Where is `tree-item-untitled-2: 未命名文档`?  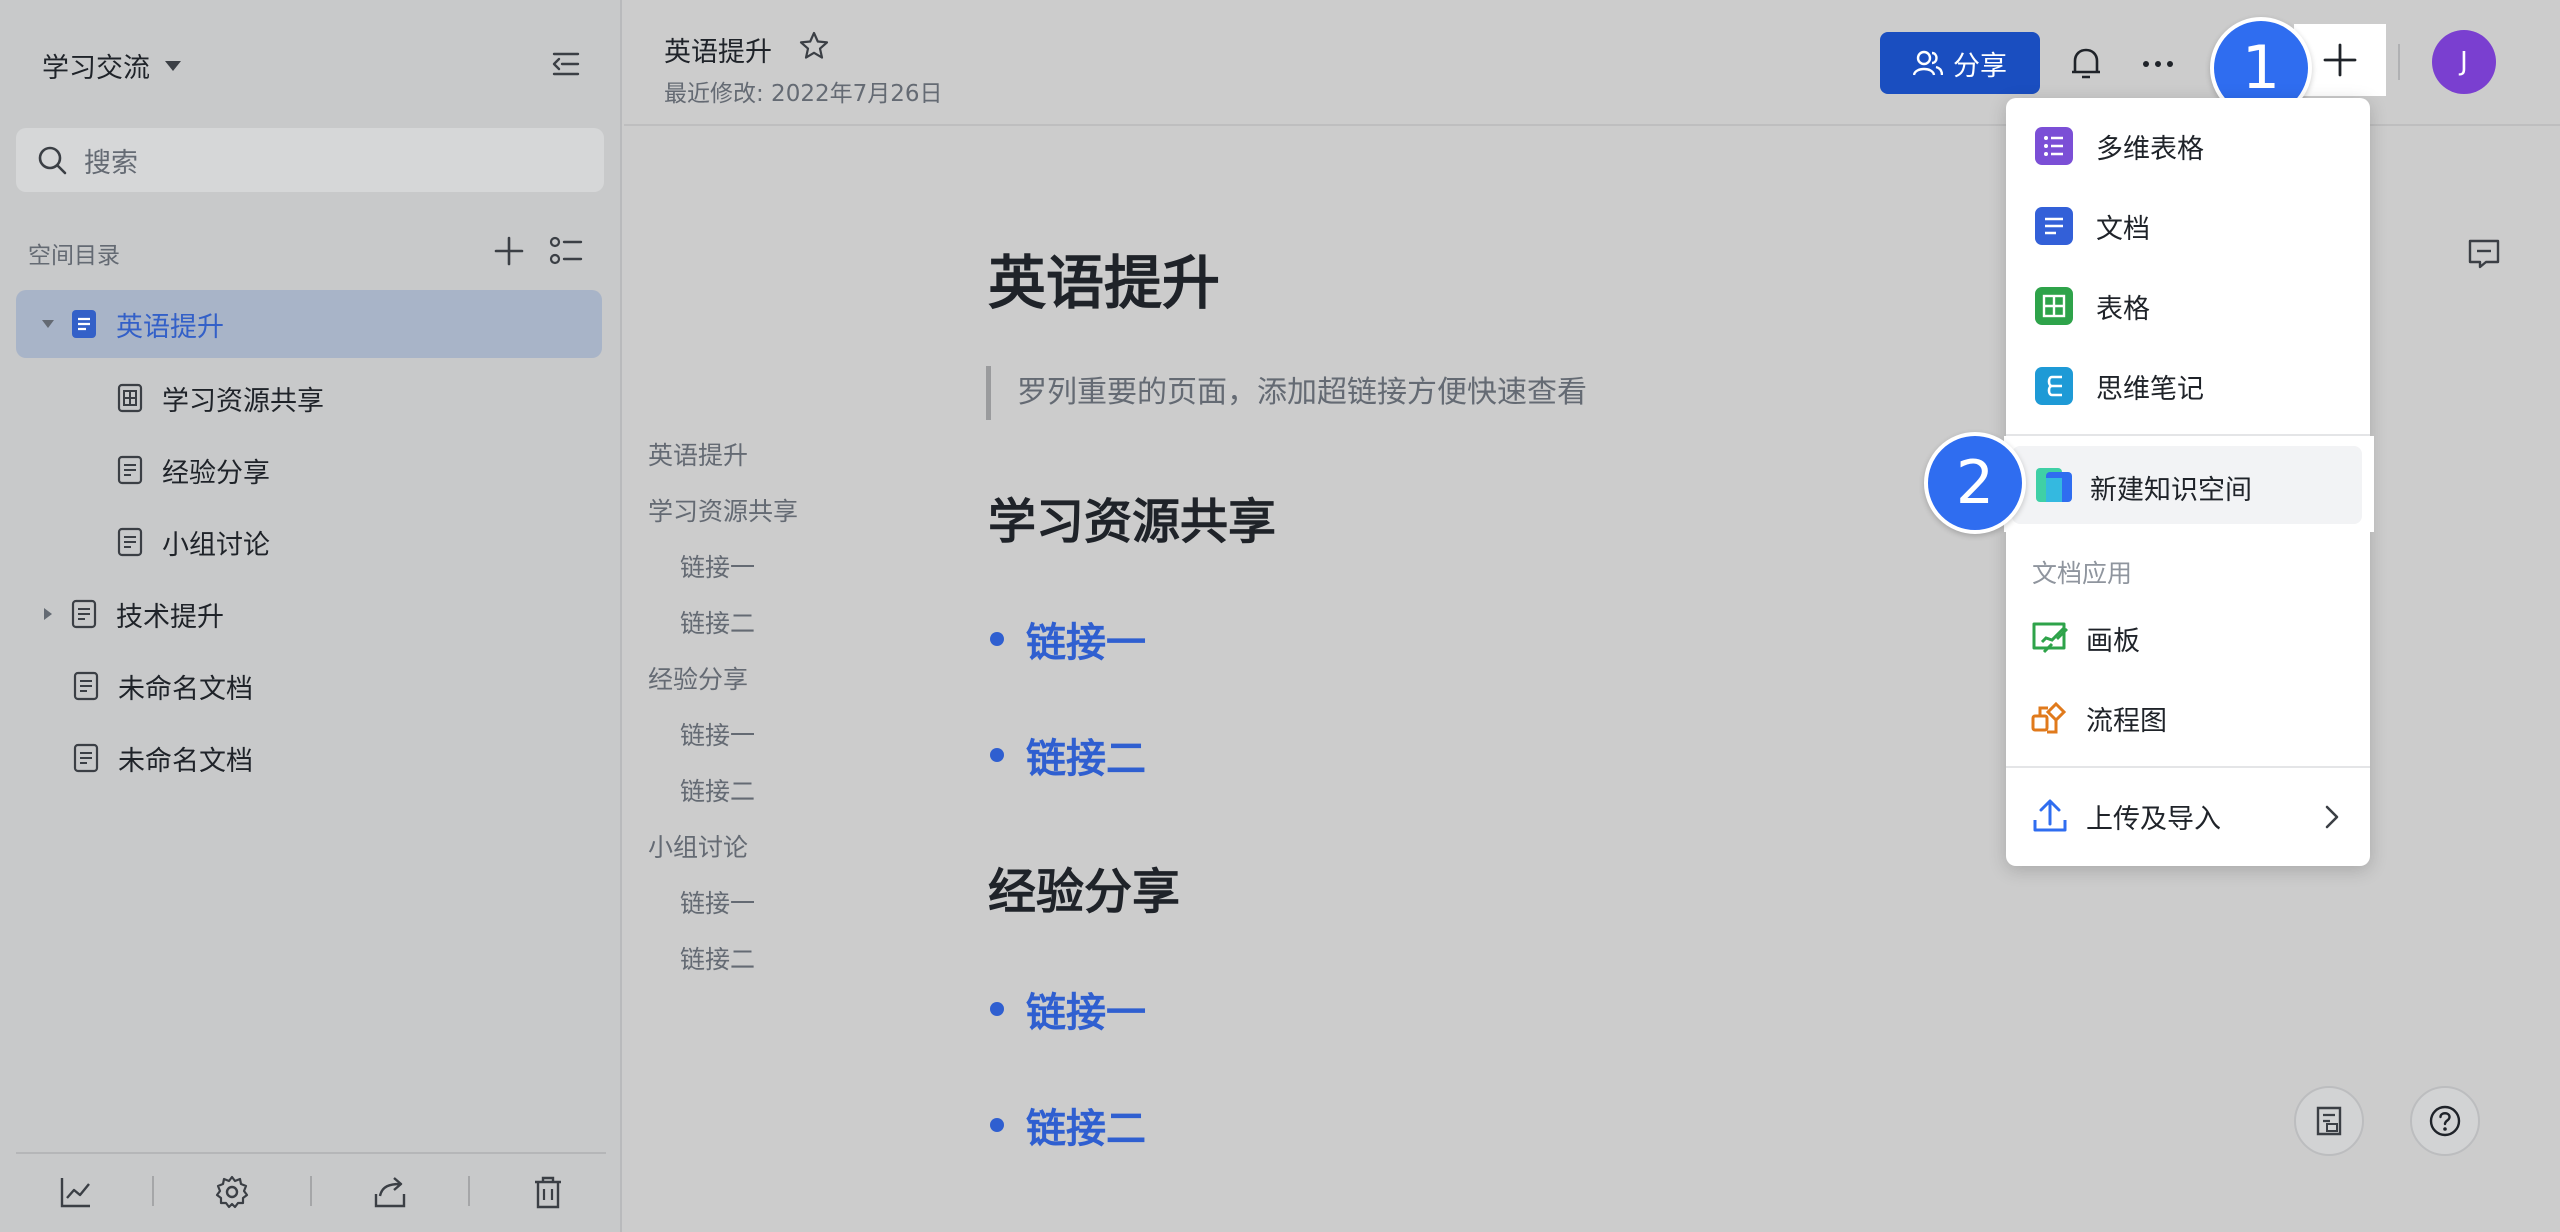 tree-item-untitled-2: 未命名文档 is located at coordinates (162, 758).